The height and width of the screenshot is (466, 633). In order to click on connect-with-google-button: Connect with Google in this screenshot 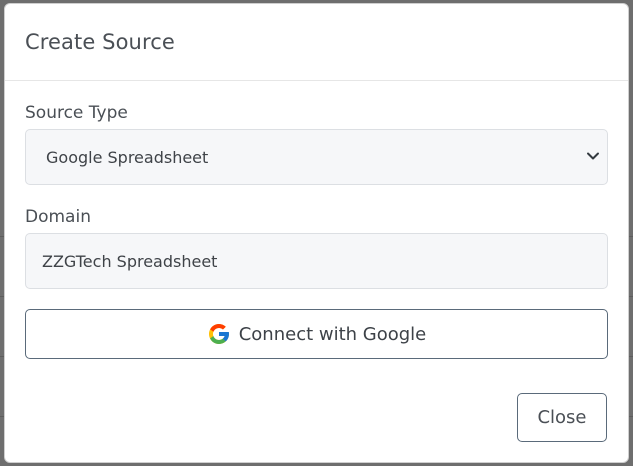, I will do `click(316, 334)`.